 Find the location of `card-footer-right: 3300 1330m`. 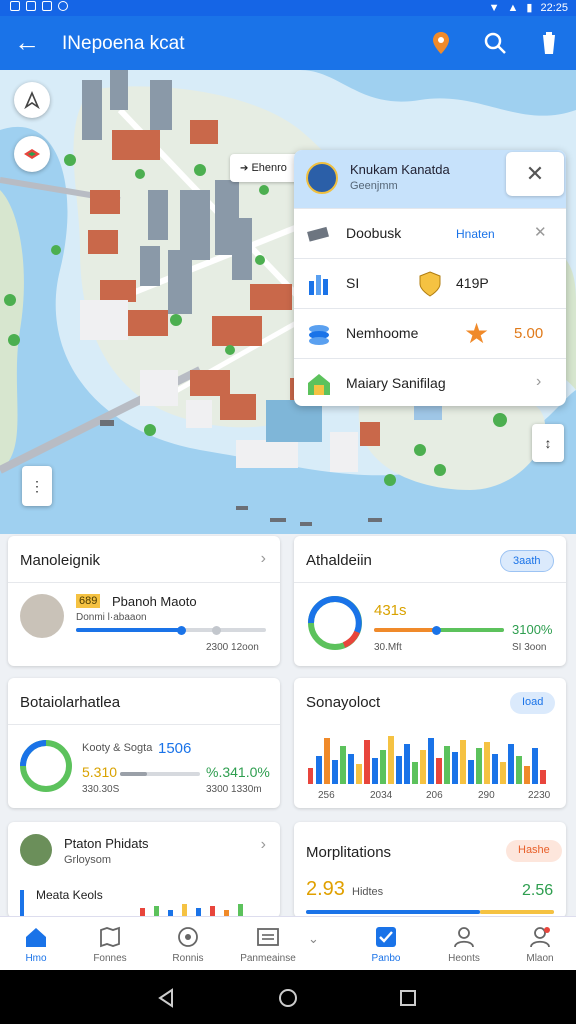

card-footer-right: 3300 1330m is located at coordinates (234, 789).